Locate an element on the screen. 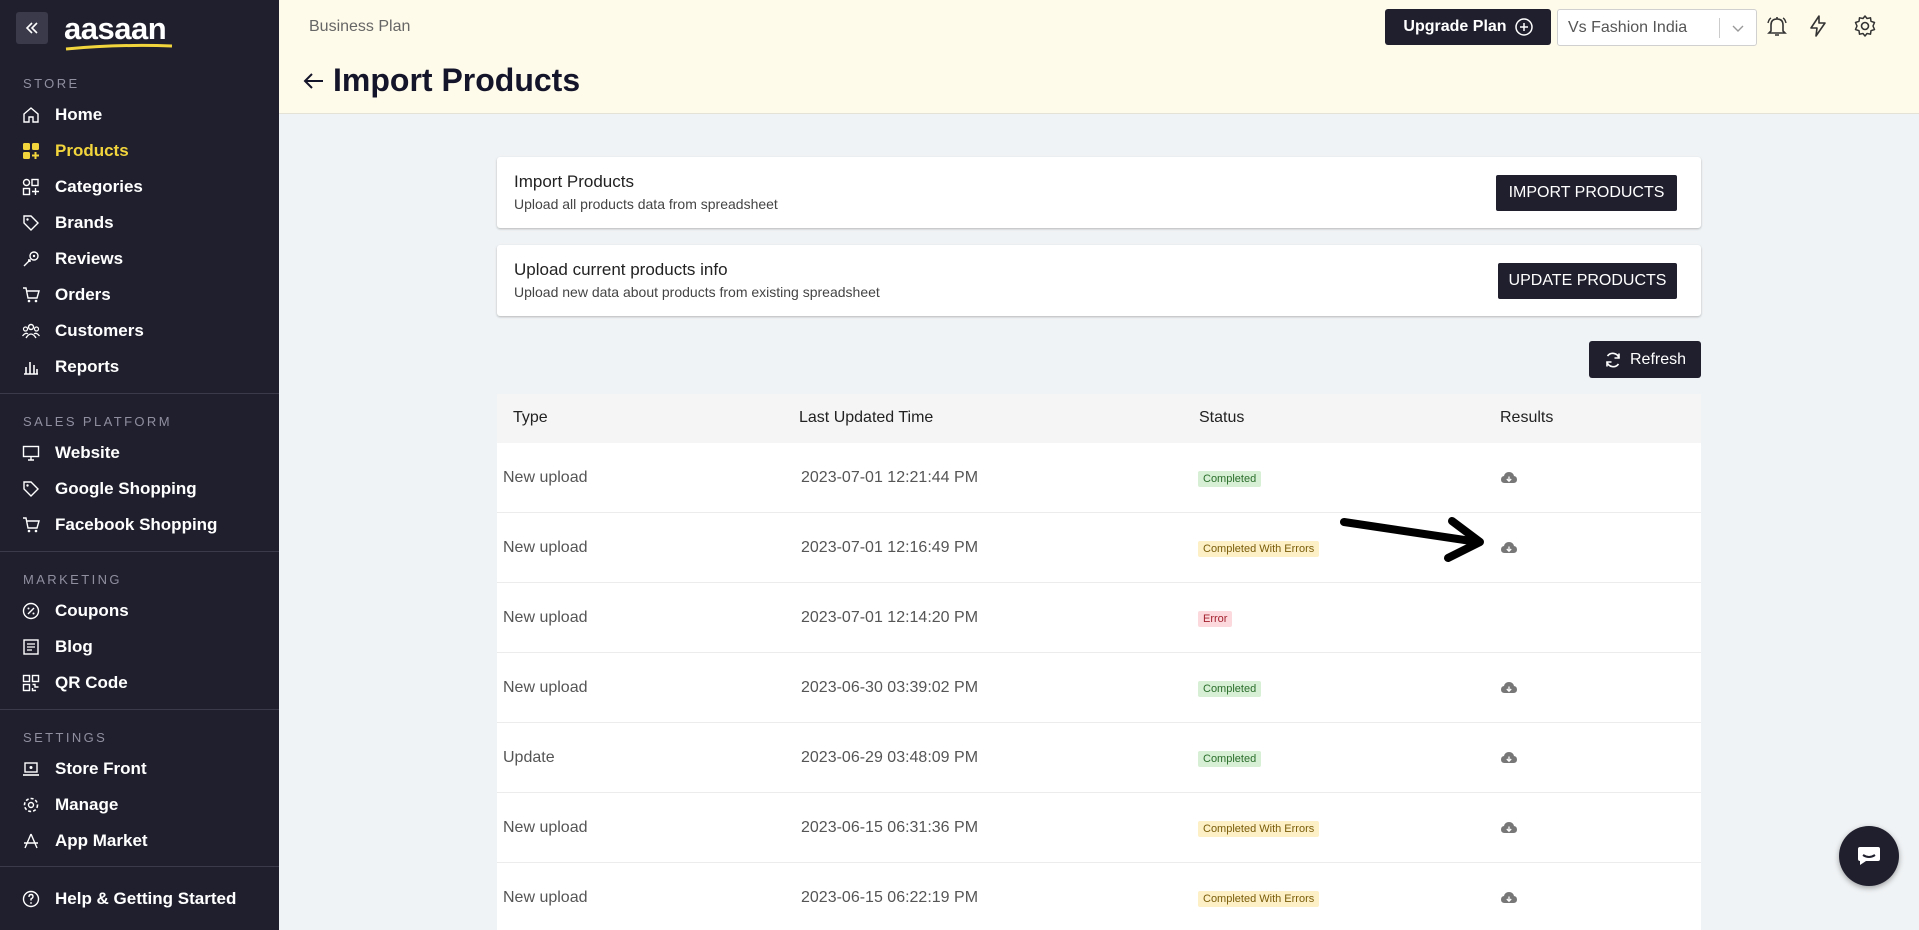  coupon-icon is located at coordinates (31, 611).